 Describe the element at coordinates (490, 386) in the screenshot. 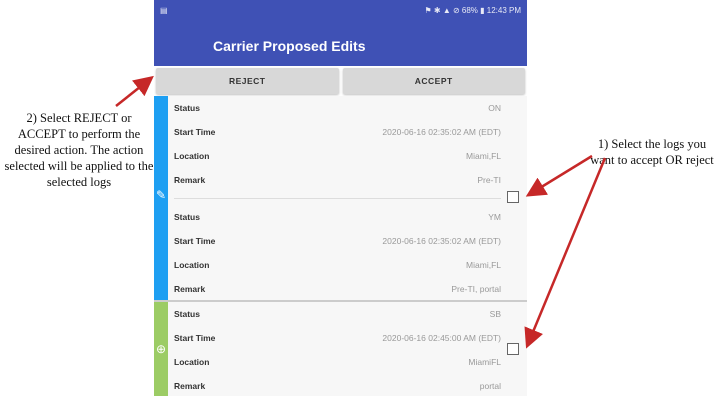

I see `remark-value: portal` at that location.